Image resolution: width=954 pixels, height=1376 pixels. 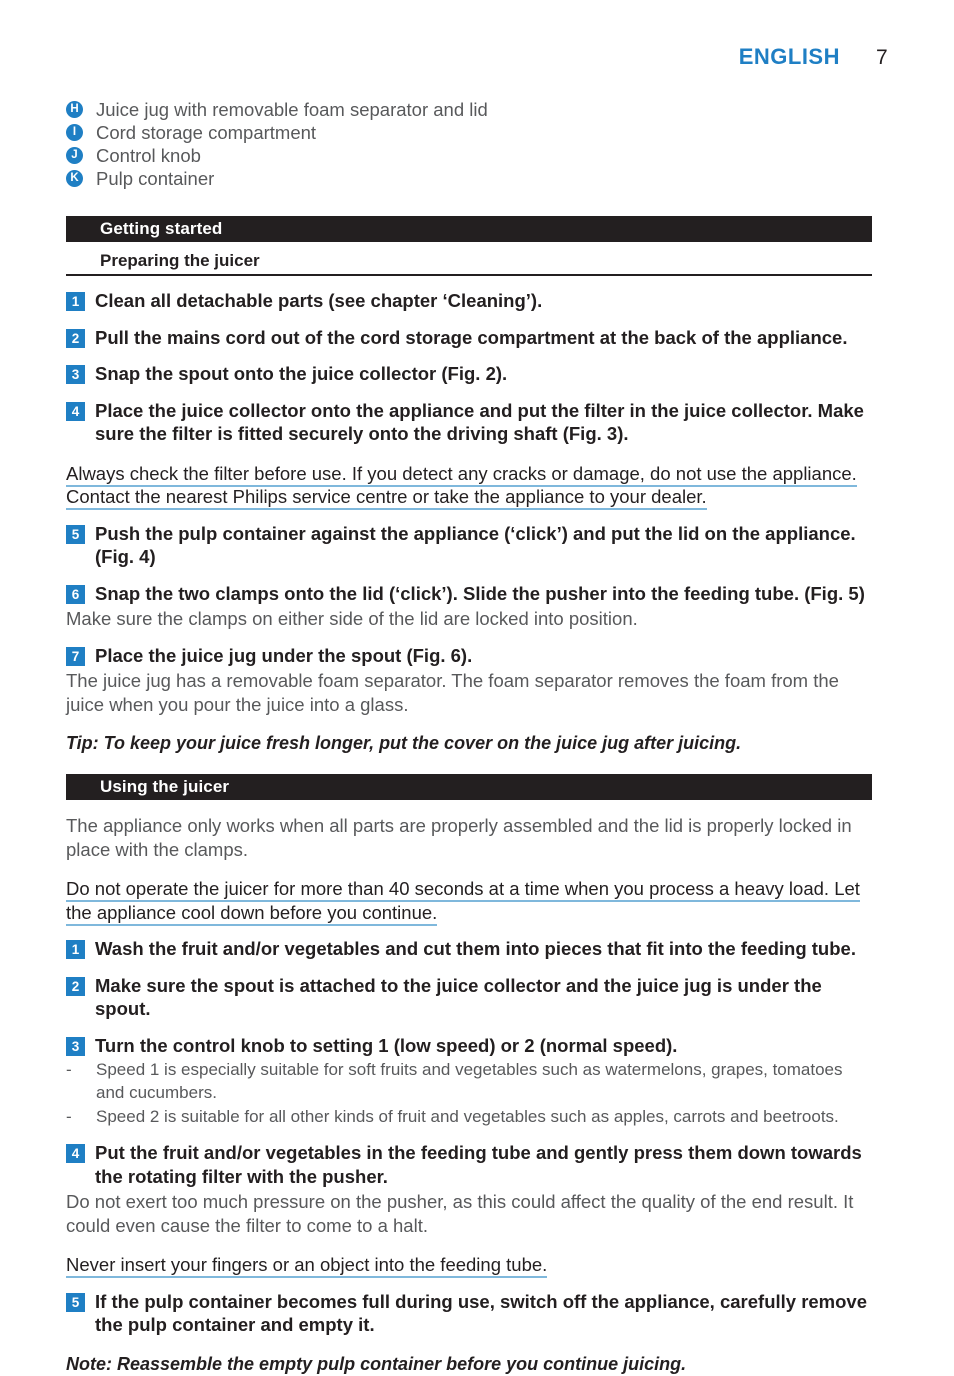 I want to click on list-item: K Pulp container, so click(x=469, y=178).